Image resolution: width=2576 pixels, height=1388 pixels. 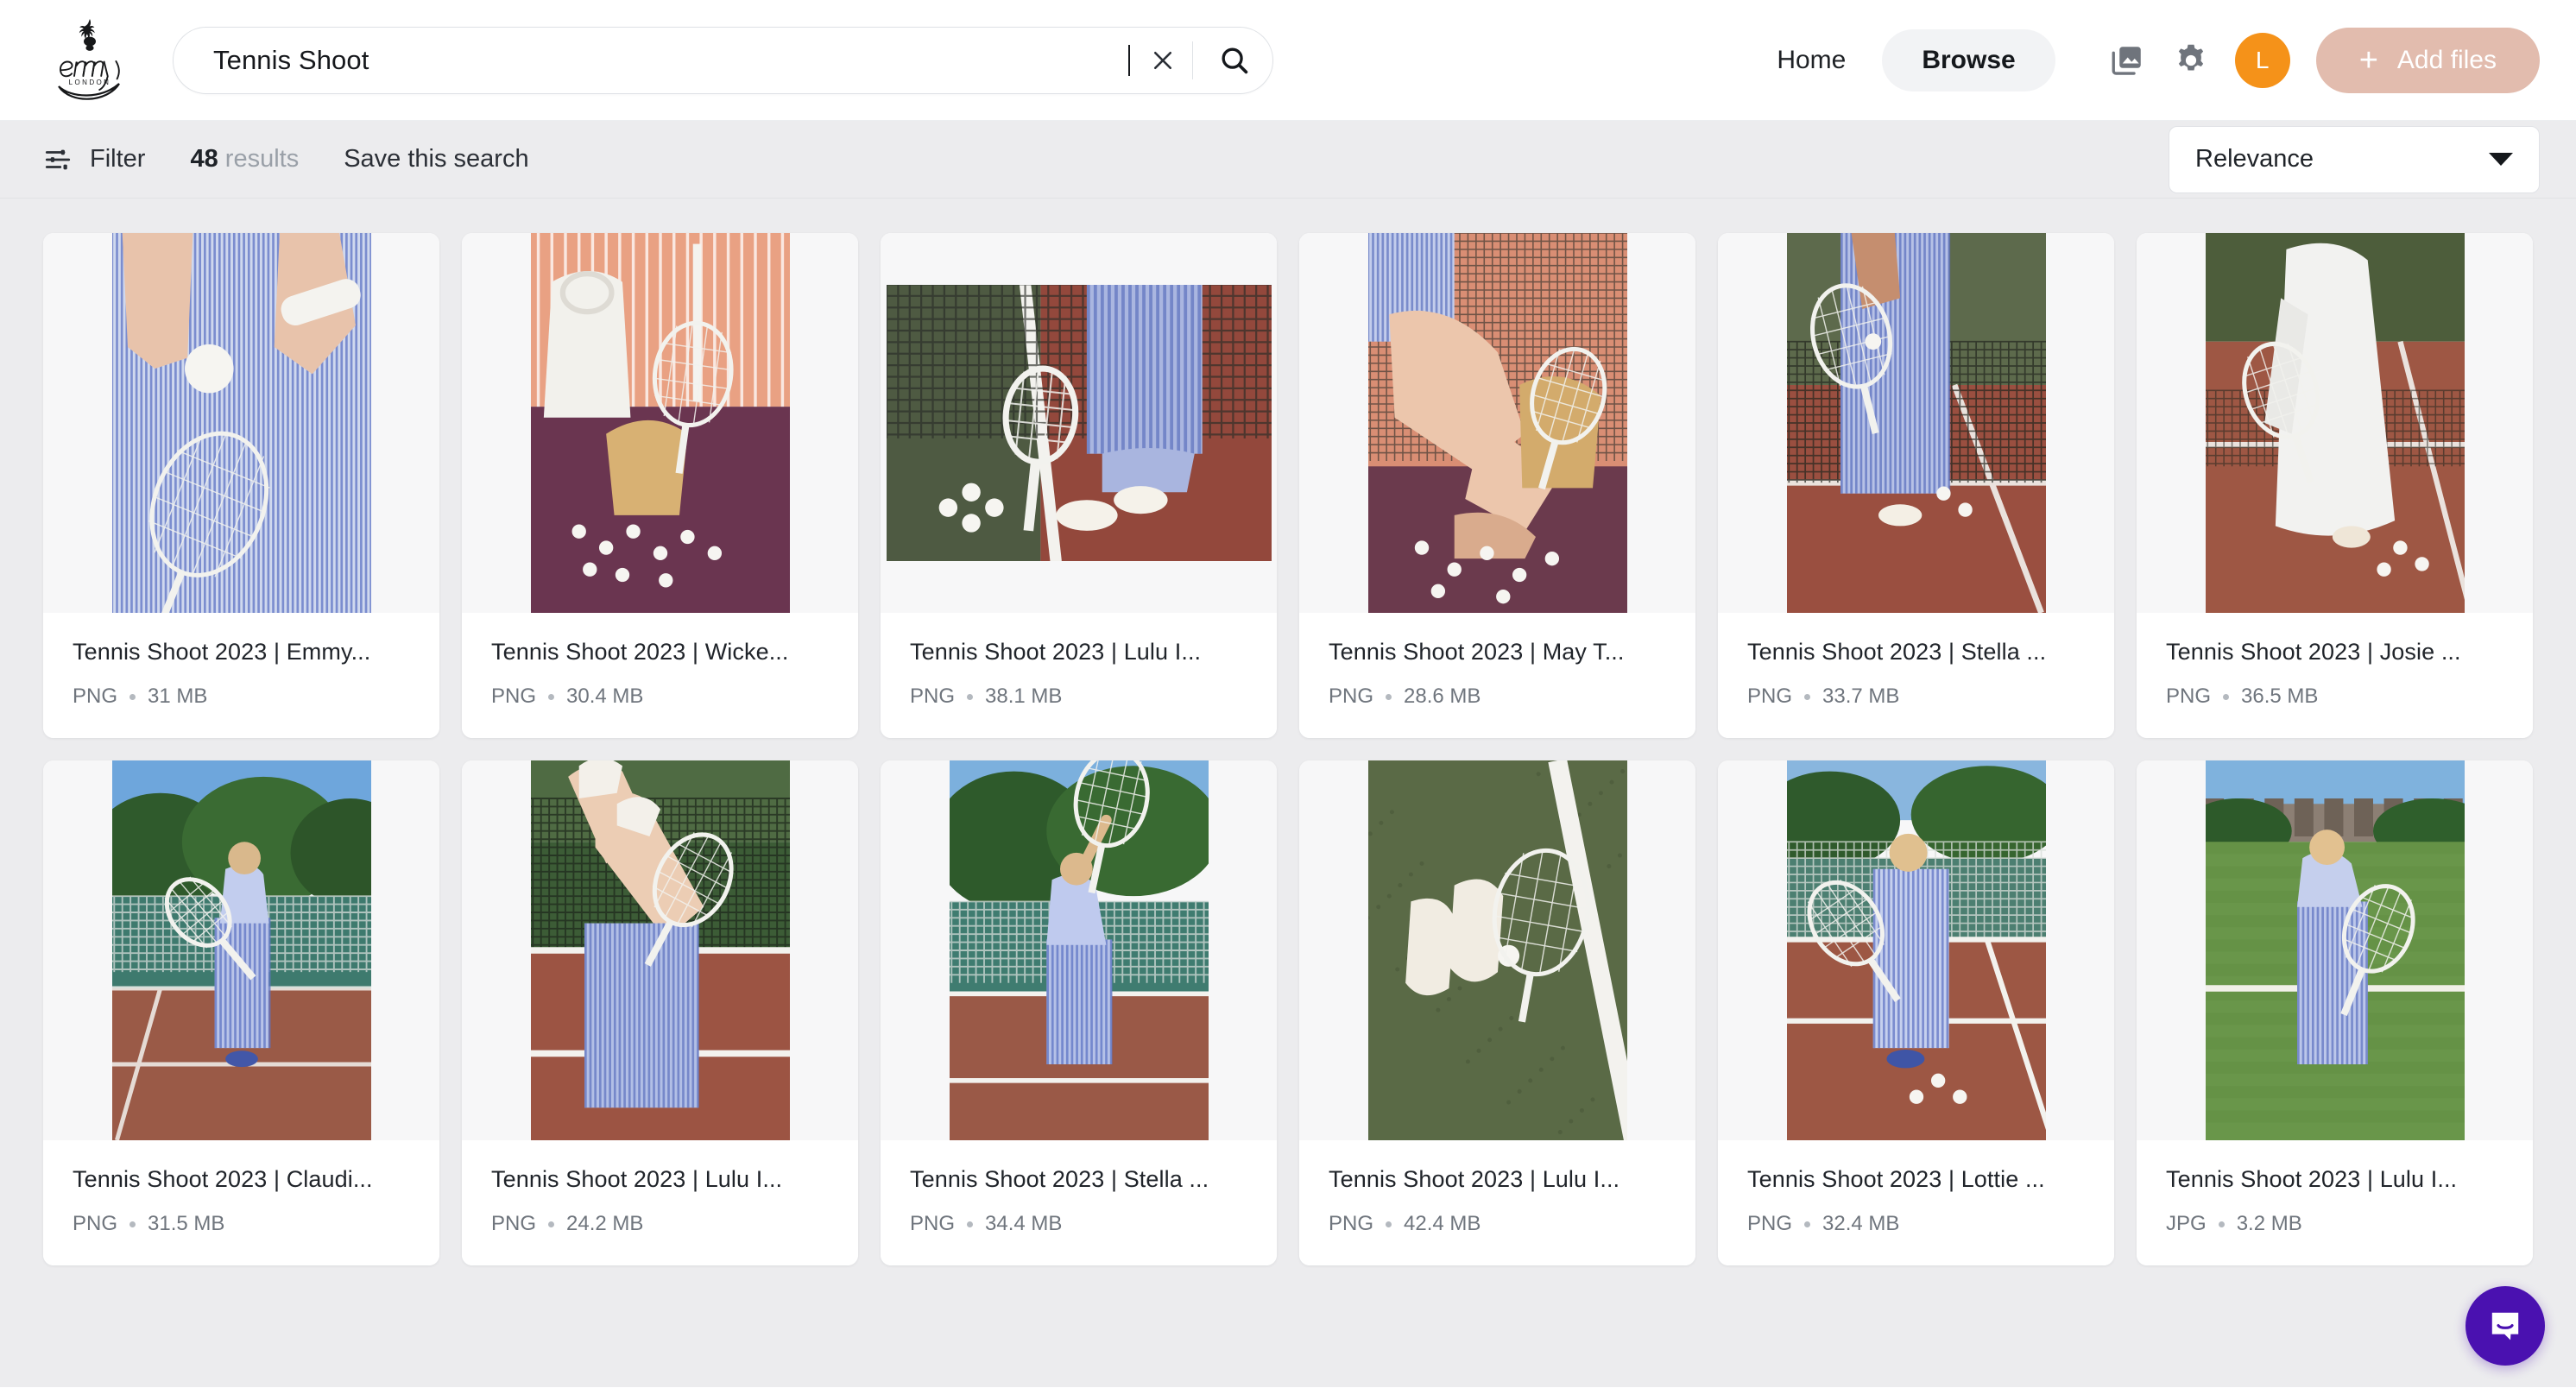 I want to click on asset-subinfo: PNG 42.4 MB, so click(x=1497, y=1224).